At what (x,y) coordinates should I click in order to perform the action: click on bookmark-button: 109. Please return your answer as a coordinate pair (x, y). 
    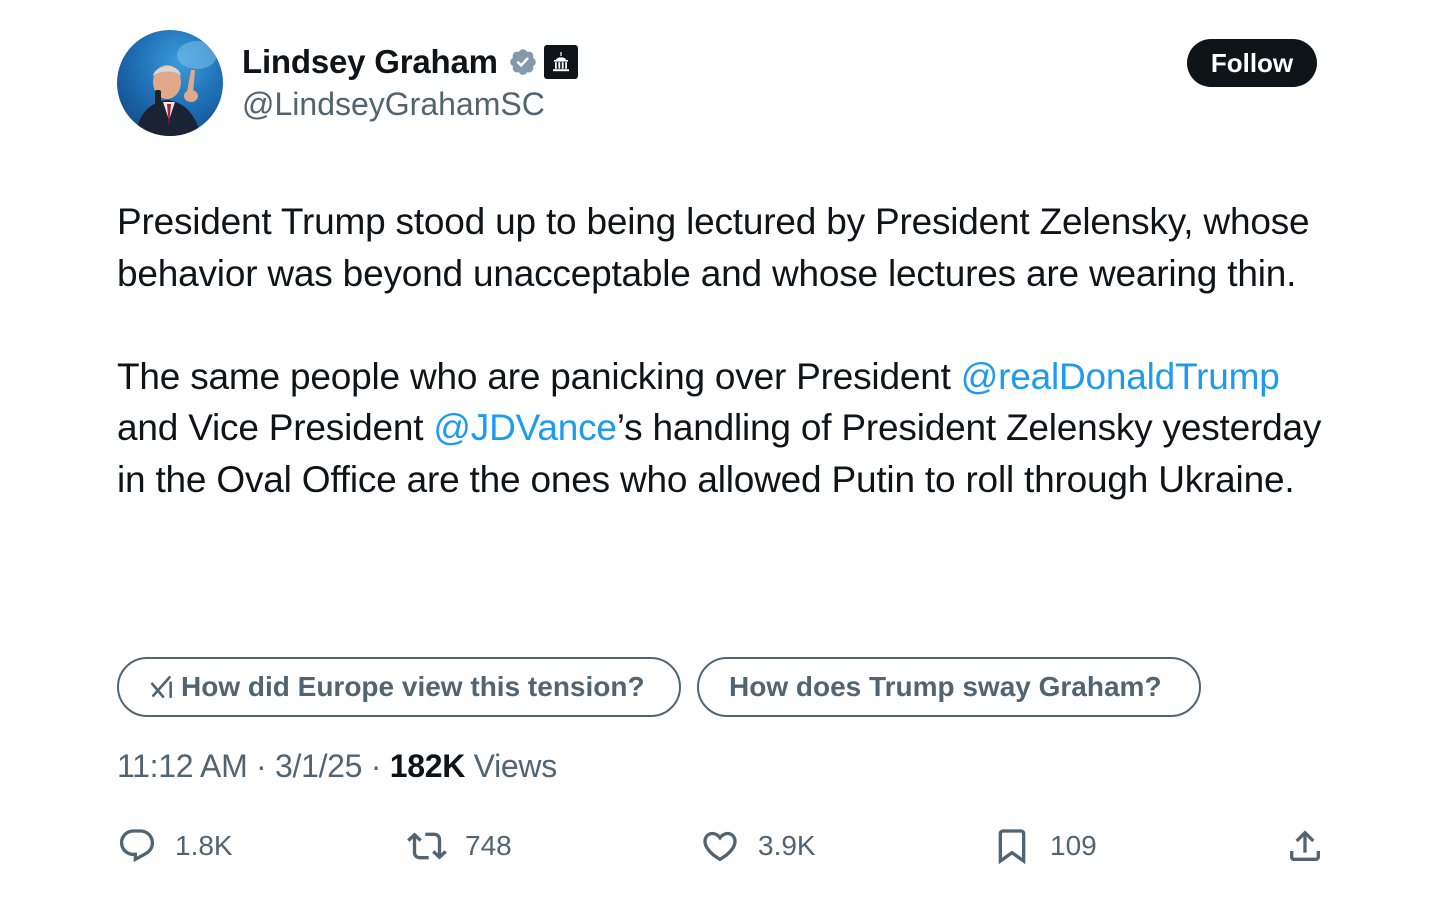
    Looking at the image, I should click on (1044, 846).